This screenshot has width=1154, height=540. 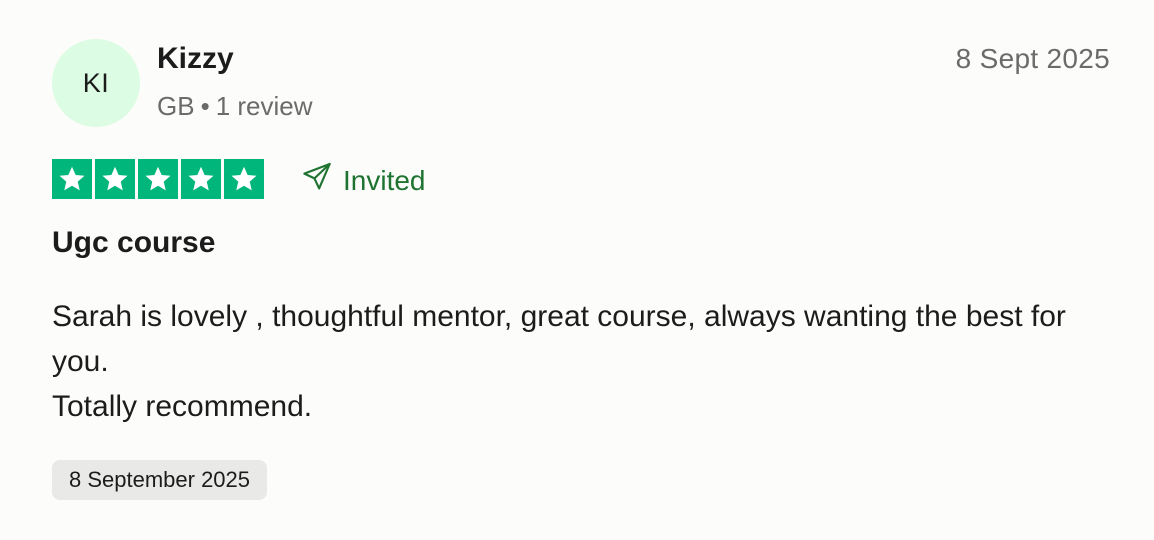 I want to click on paper-plane-icon, so click(x=317, y=181).